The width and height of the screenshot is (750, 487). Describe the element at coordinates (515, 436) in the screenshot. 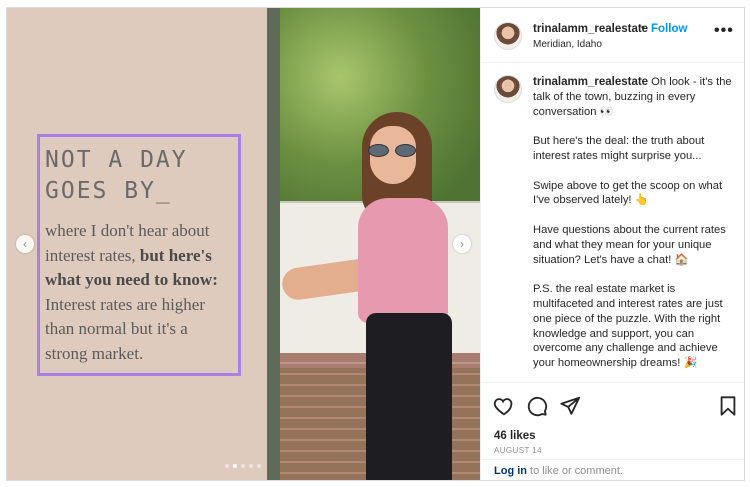

I see `likes-count: 46 likes` at that location.